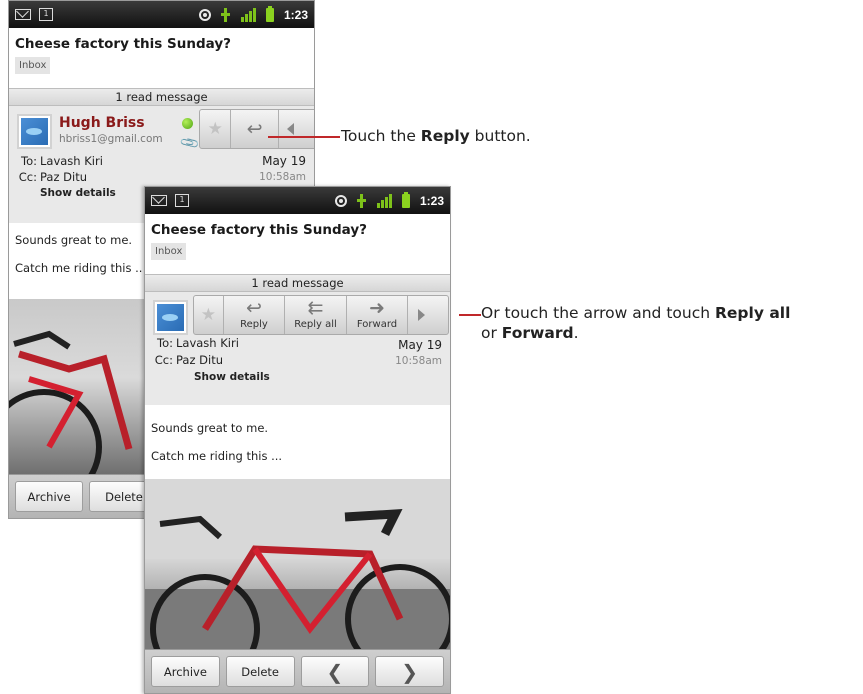 This screenshot has height=694, width=863. Describe the element at coordinates (381, 136) in the screenshot. I see `reply-callout-prefix: Touch the` at that location.